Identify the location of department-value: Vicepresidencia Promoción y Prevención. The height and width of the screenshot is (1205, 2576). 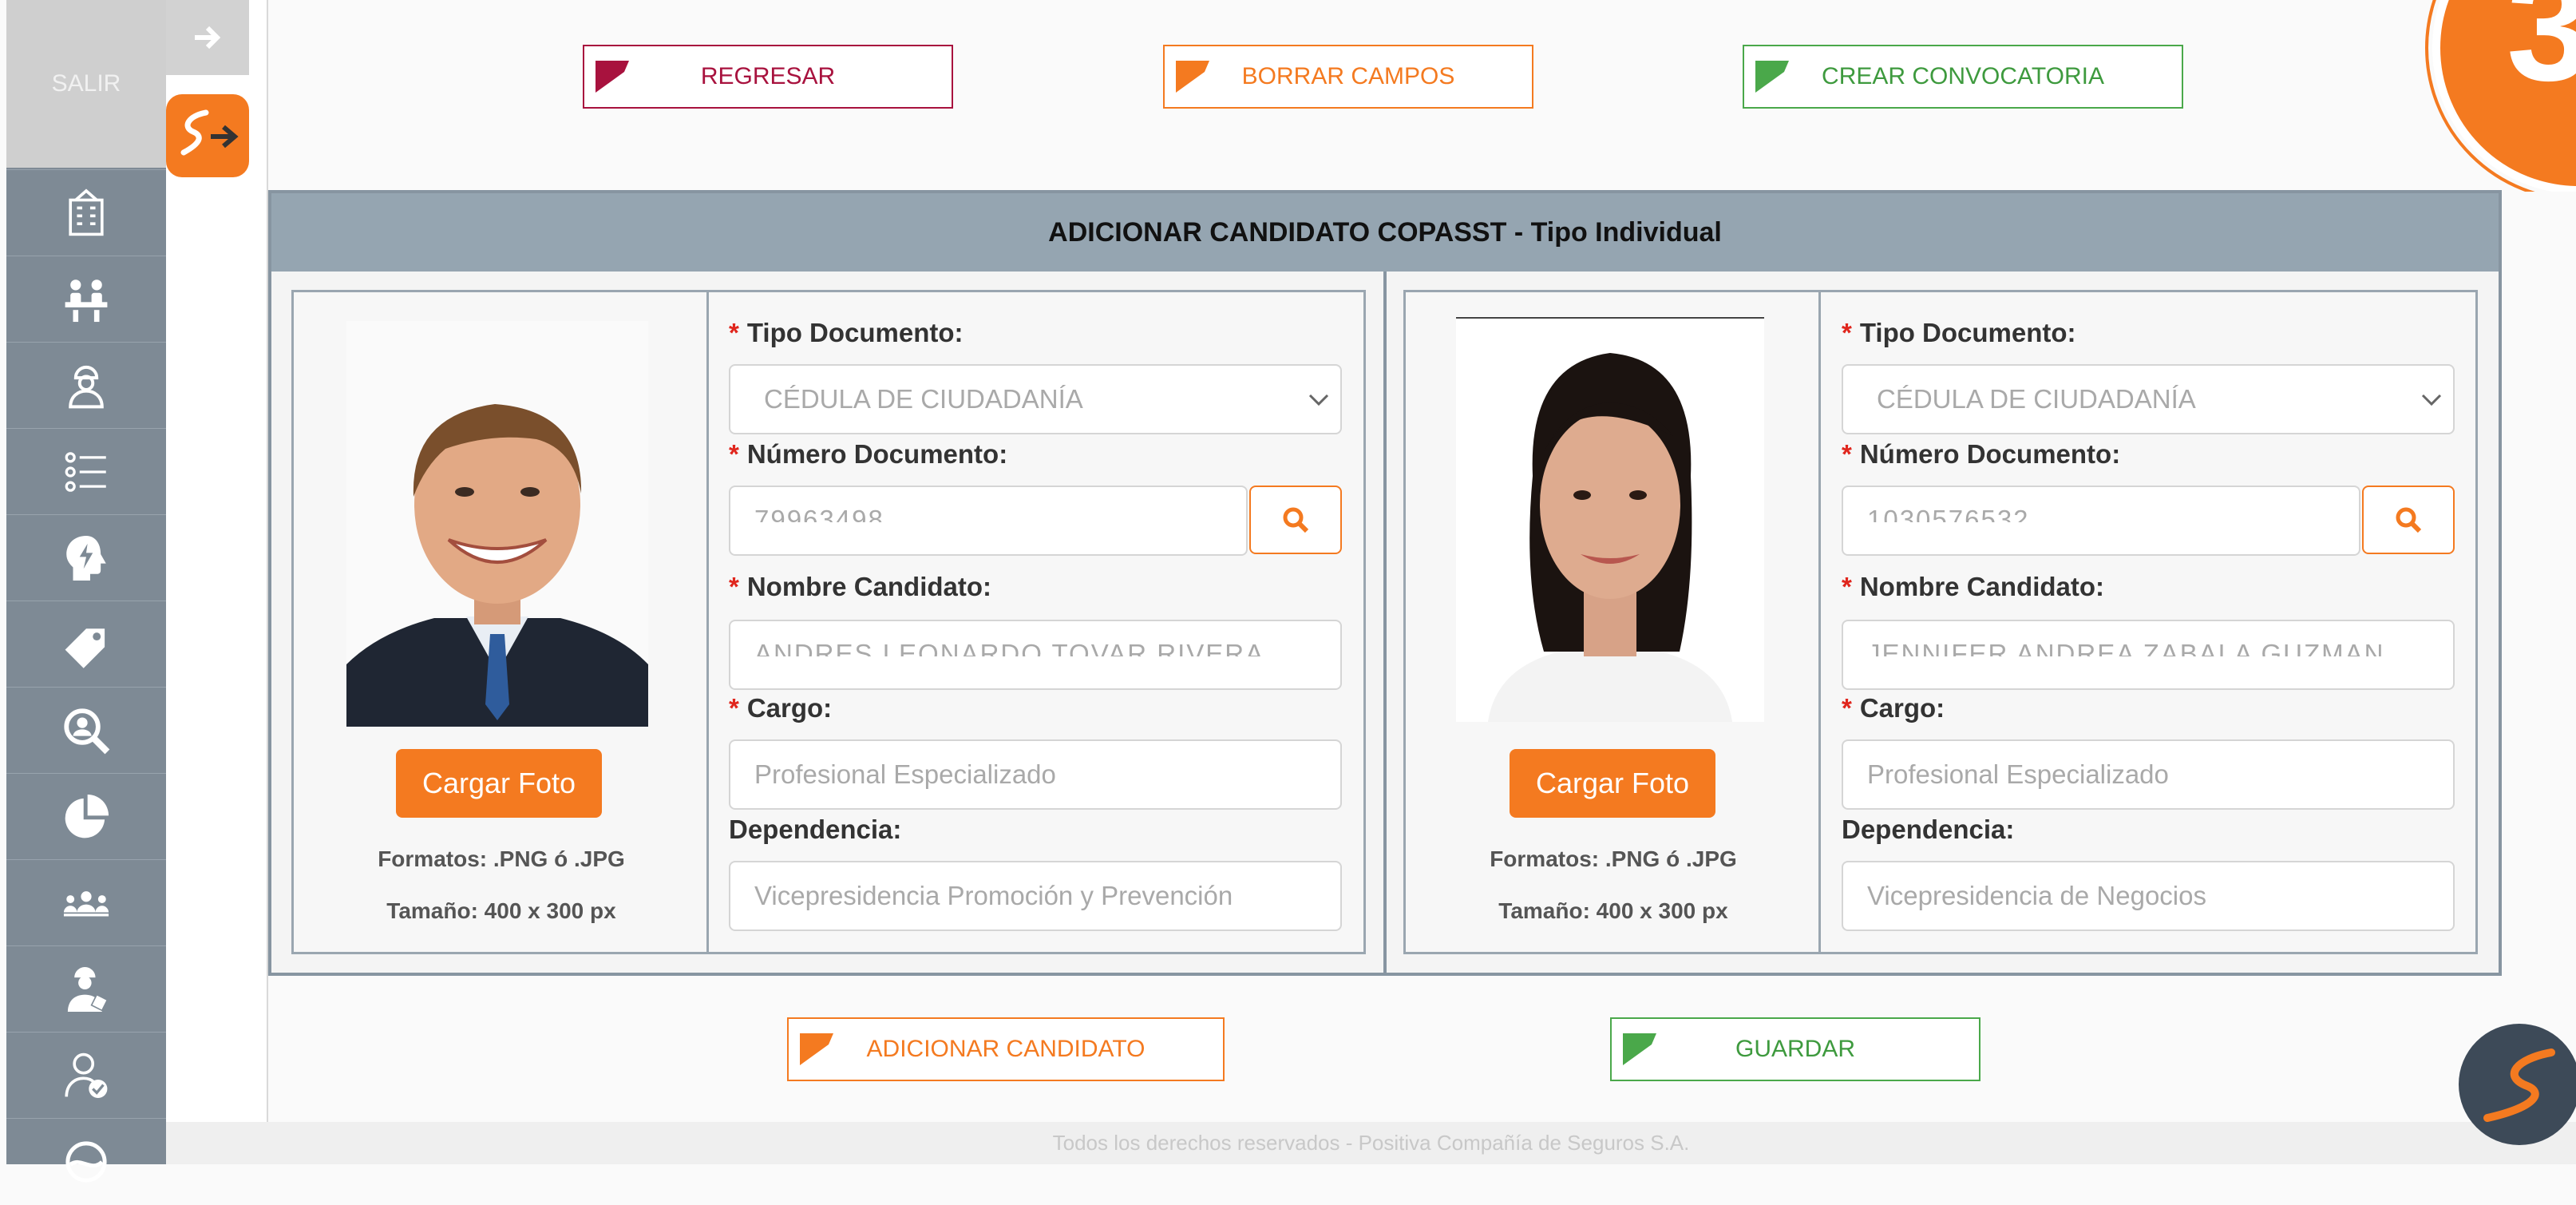
(994, 895).